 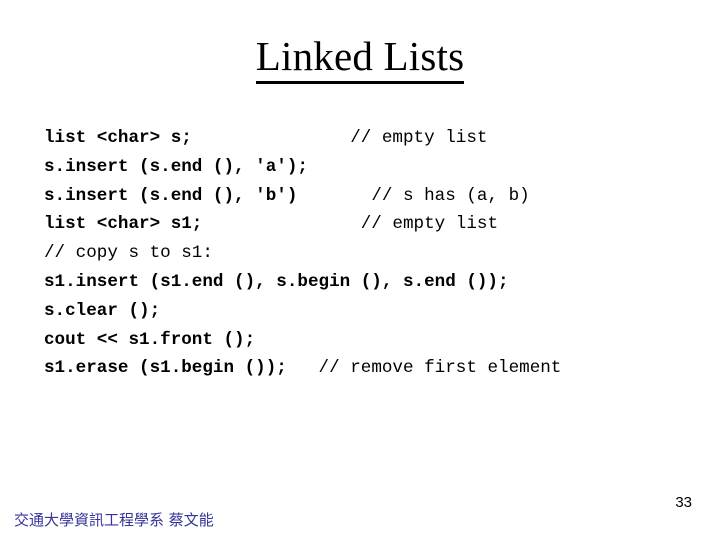 What do you see at coordinates (440, 368) in the screenshot?
I see `code-comment: // remove first element` at bounding box center [440, 368].